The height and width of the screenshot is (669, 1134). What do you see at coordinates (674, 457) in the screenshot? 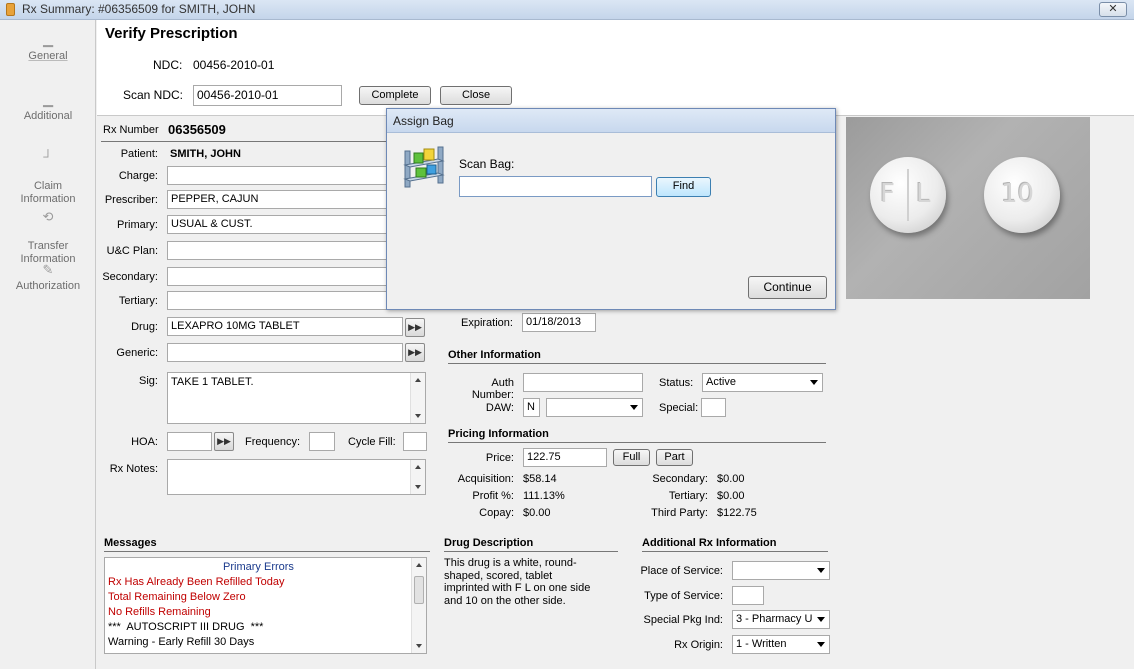
I see `part-button: Part` at bounding box center [674, 457].